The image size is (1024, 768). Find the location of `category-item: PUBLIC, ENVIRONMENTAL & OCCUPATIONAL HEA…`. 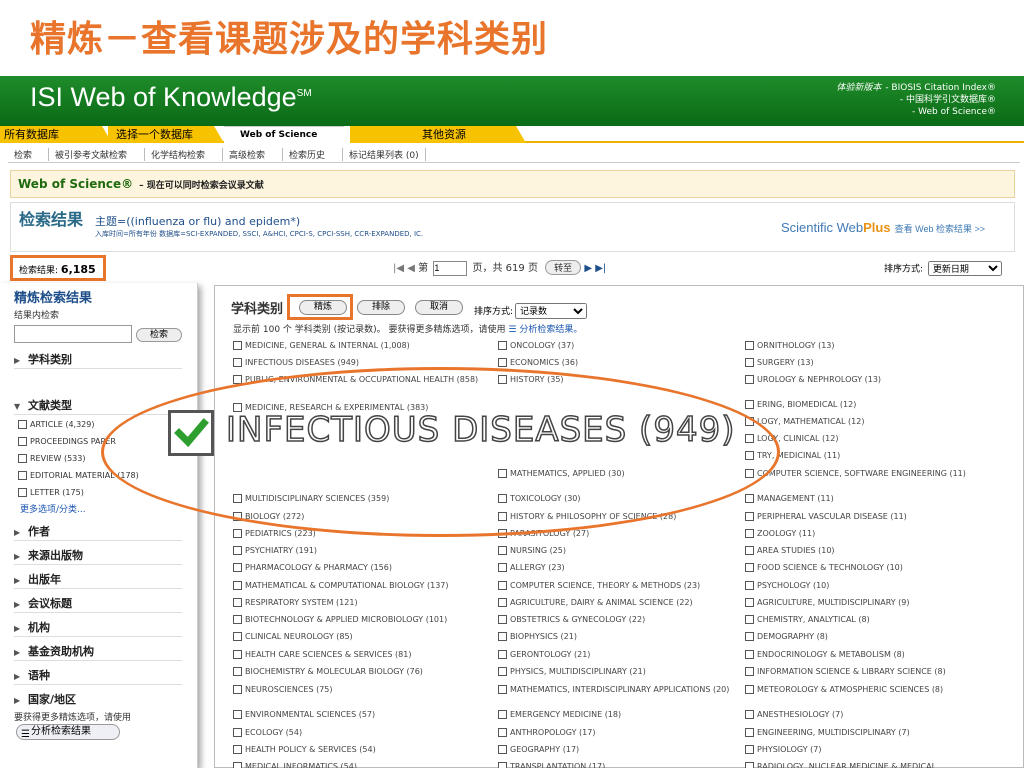

category-item: PUBLIC, ENVIRONMENTAL & OCCUPATIONAL HEA… is located at coordinates (355, 380).